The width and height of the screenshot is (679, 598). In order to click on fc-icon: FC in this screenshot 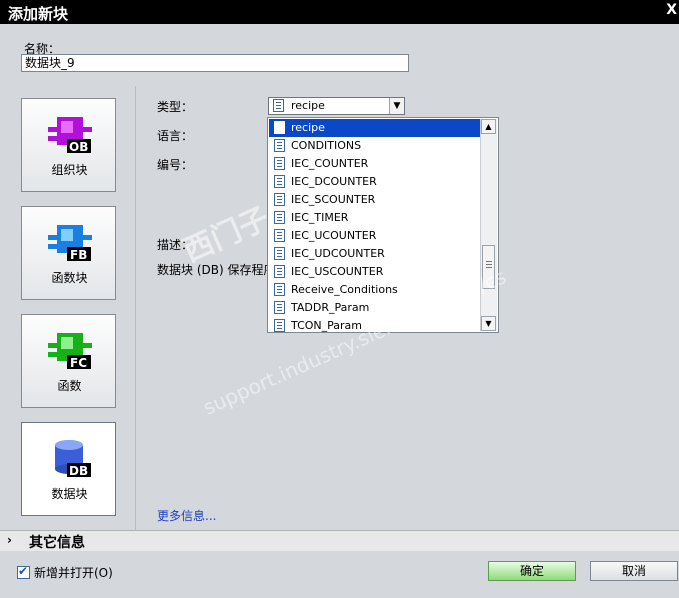, I will do `click(70, 351)`.